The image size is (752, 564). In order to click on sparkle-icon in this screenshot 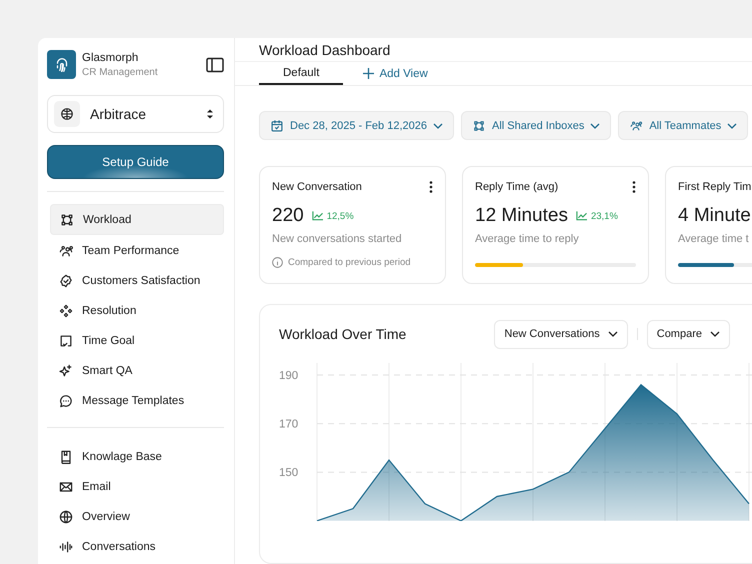, I will do `click(66, 370)`.